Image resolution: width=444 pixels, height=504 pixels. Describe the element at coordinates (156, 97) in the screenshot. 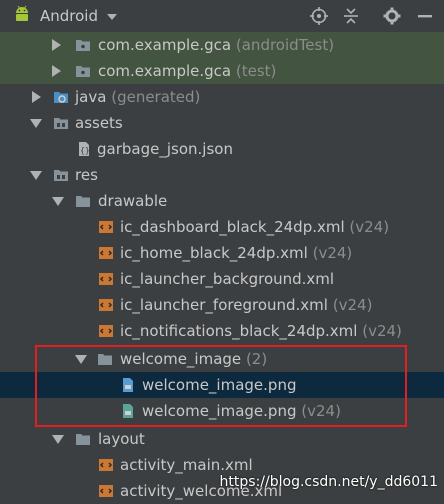

I see `tree-suffix: (generated)` at that location.